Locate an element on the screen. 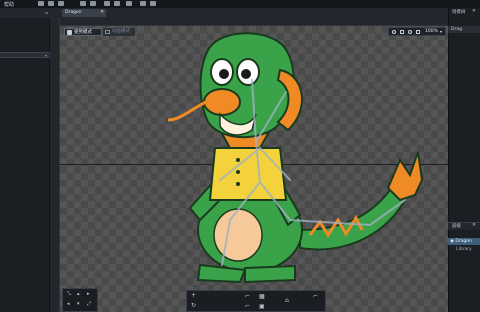  arrow-icon: ⤢ is located at coordinates (89, 304).